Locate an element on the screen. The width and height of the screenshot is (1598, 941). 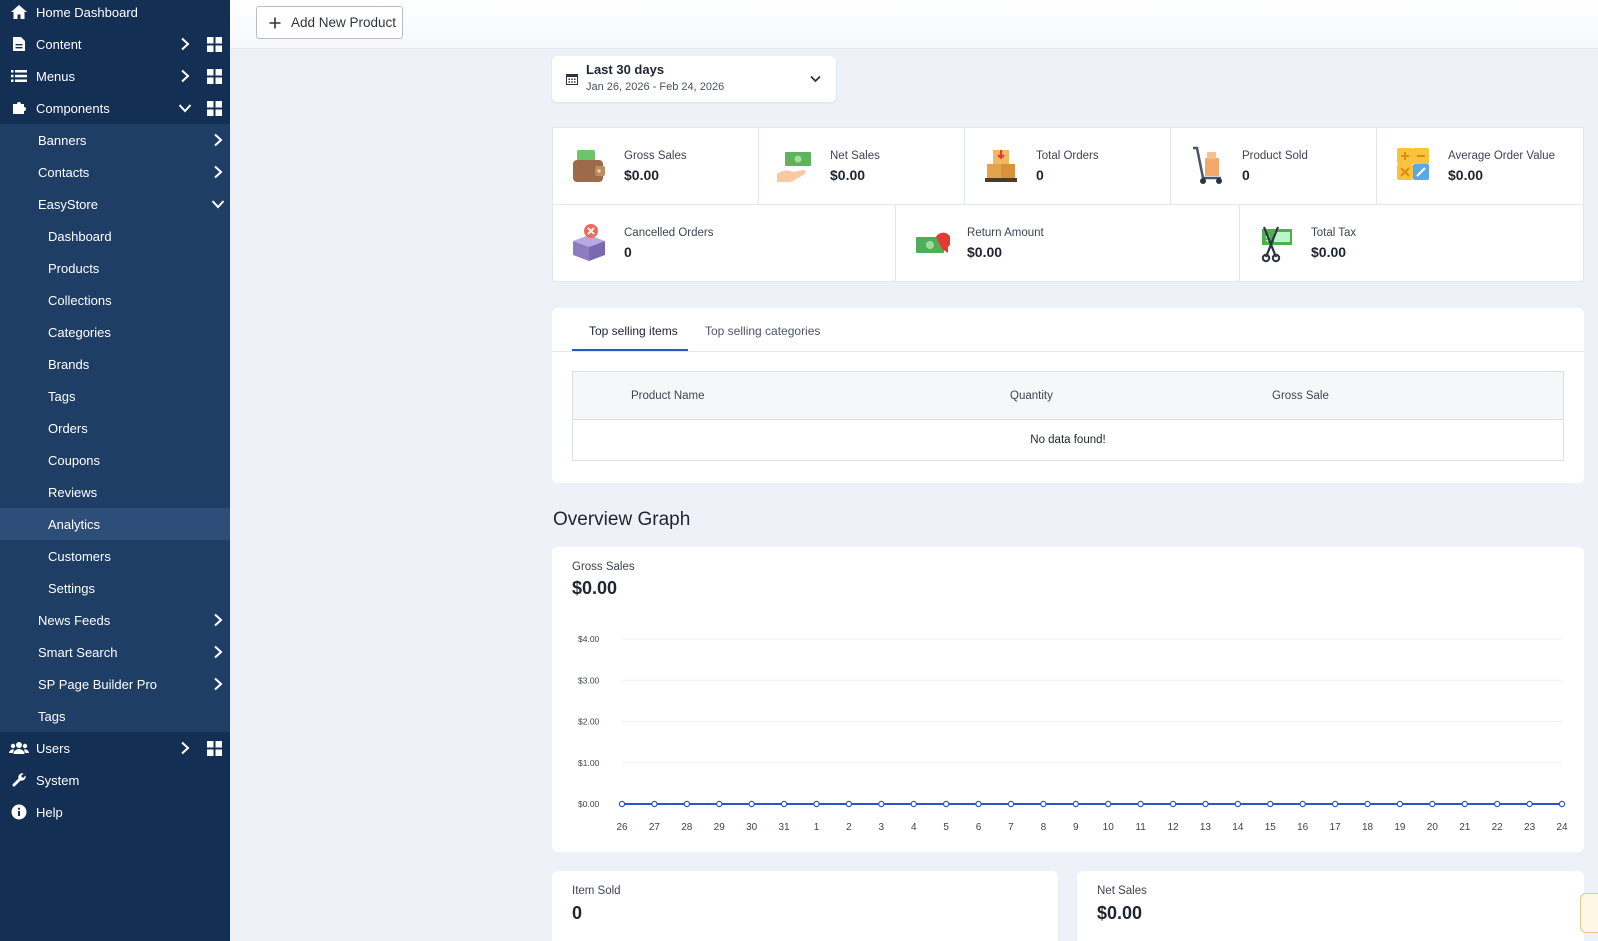
sidebar-item-dashboard: Dashboard is located at coordinates (115, 236).